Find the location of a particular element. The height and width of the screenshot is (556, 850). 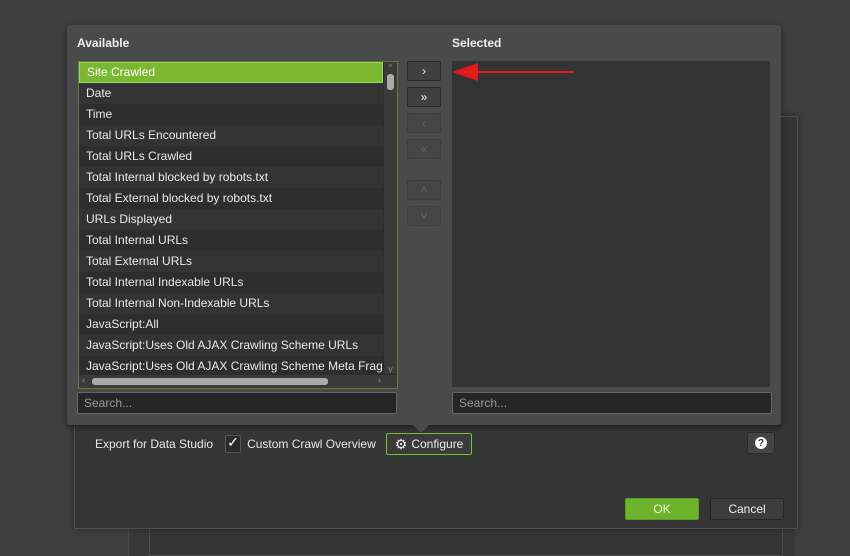

add-all-button: » is located at coordinates (424, 97).